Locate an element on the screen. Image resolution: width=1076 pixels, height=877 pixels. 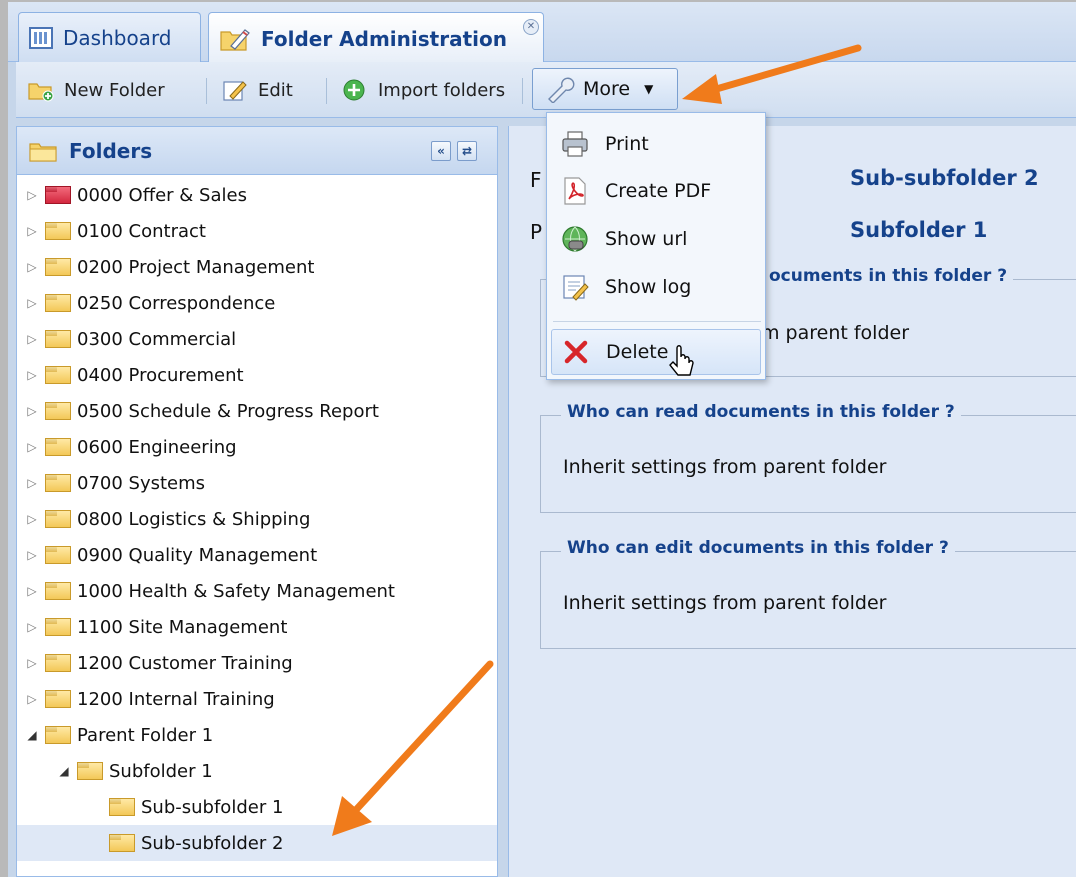
arrow-to-selected-folder is located at coordinates (413, 748).